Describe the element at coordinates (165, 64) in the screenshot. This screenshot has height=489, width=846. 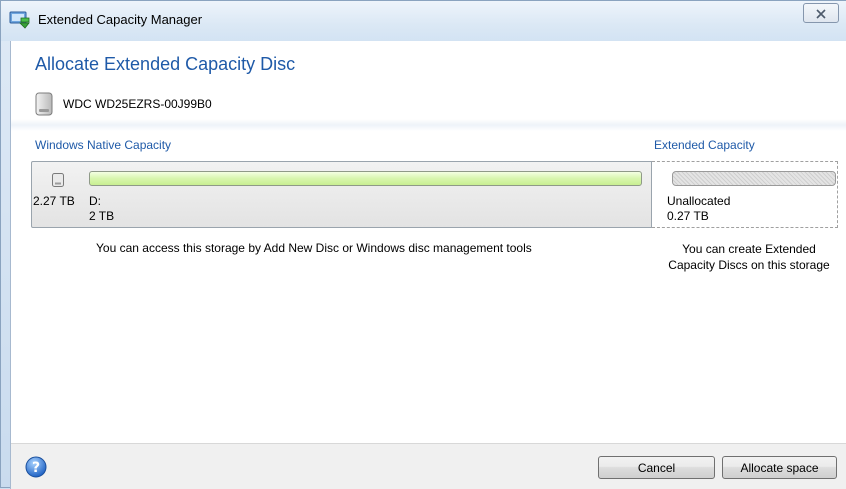
I see `page-title: Allocate Extended Capacity Disc` at that location.